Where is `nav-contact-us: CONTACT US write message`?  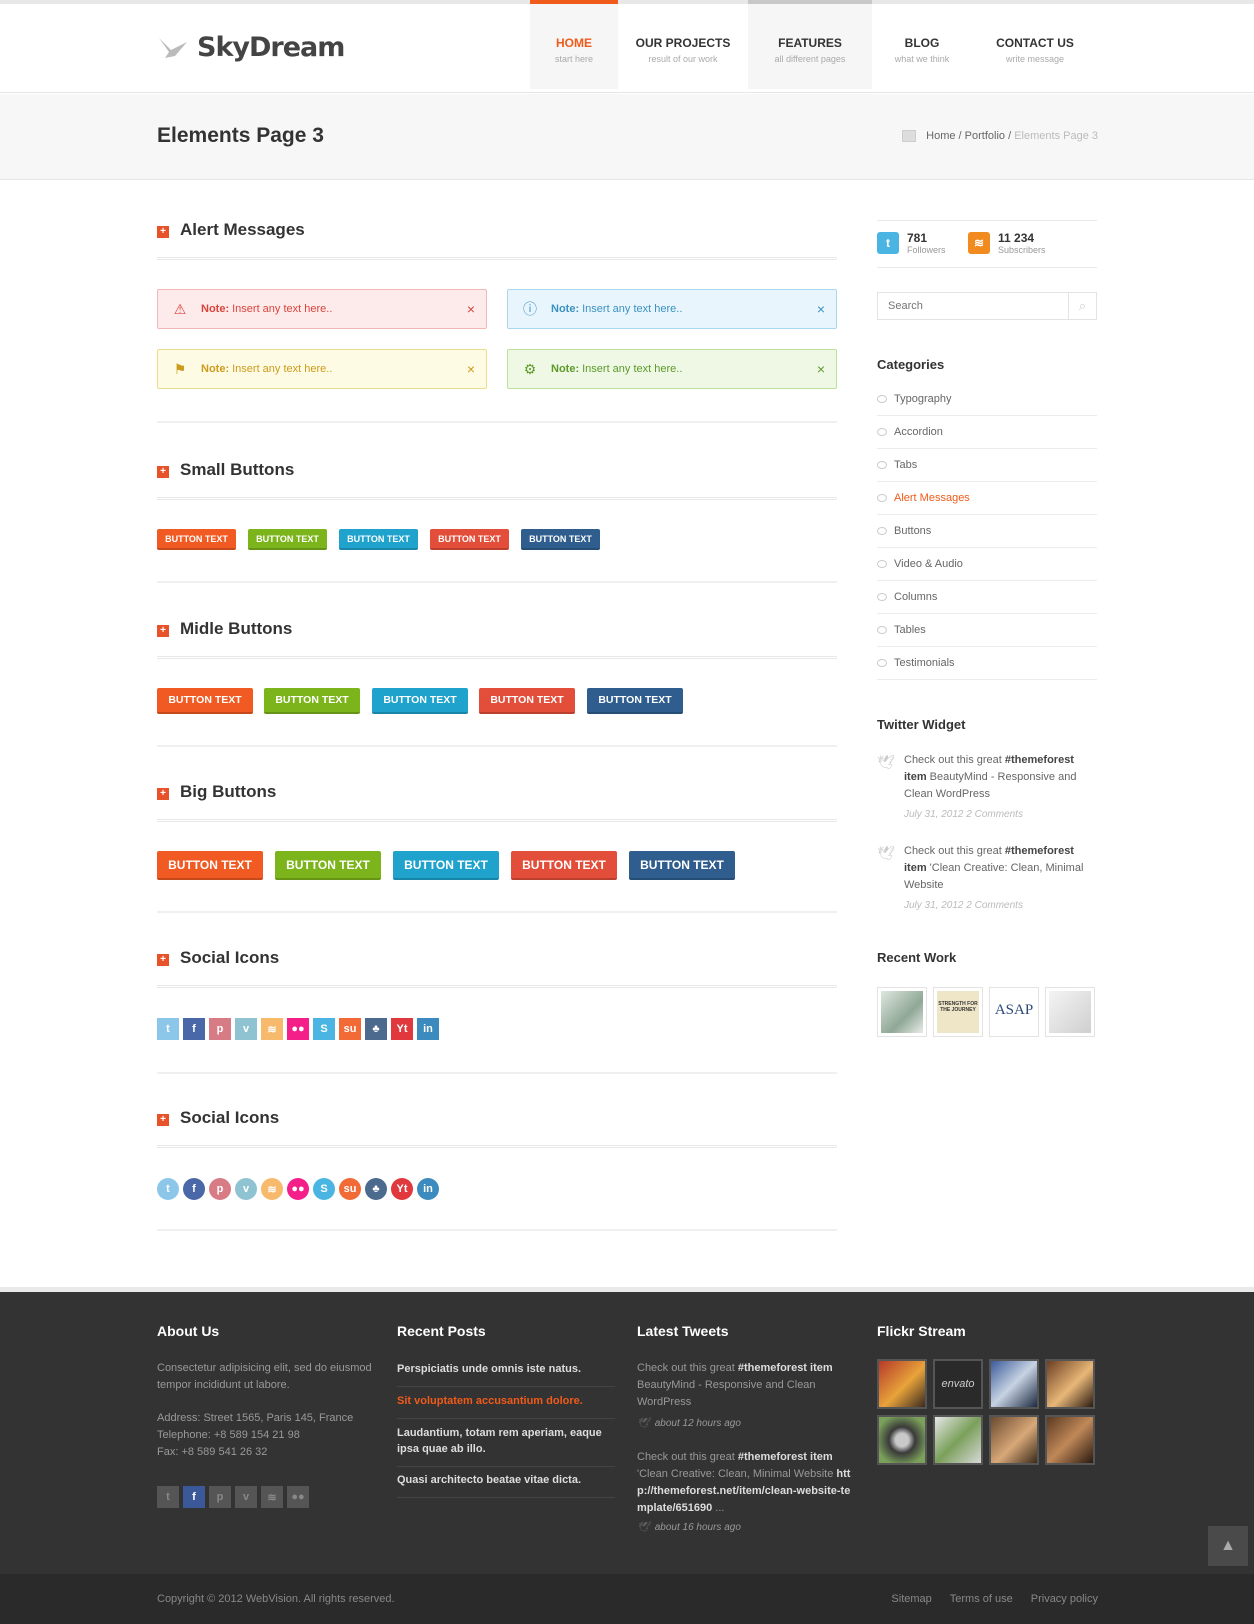
nav-contact-us: CONTACT US write message is located at coordinates (1035, 48).